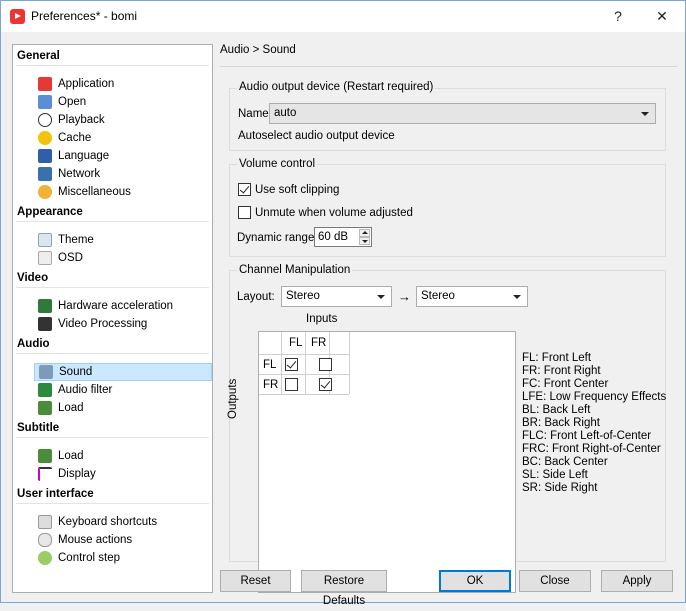  Describe the element at coordinates (76, 372) in the screenshot. I see `nav-item-label: Sound` at that location.